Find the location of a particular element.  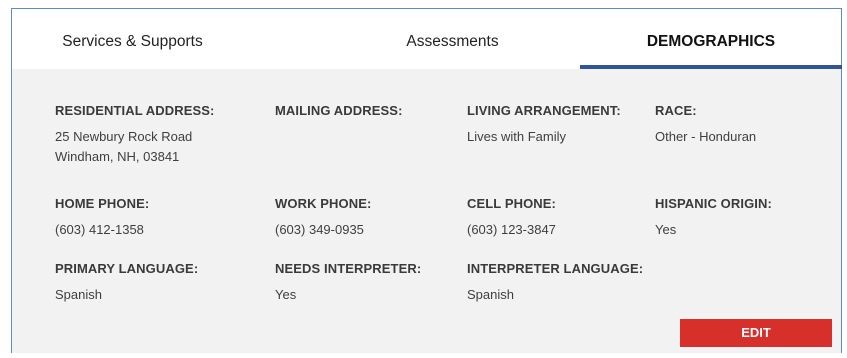

work-phone-value: (603) 349-0935 is located at coordinates (319, 229).